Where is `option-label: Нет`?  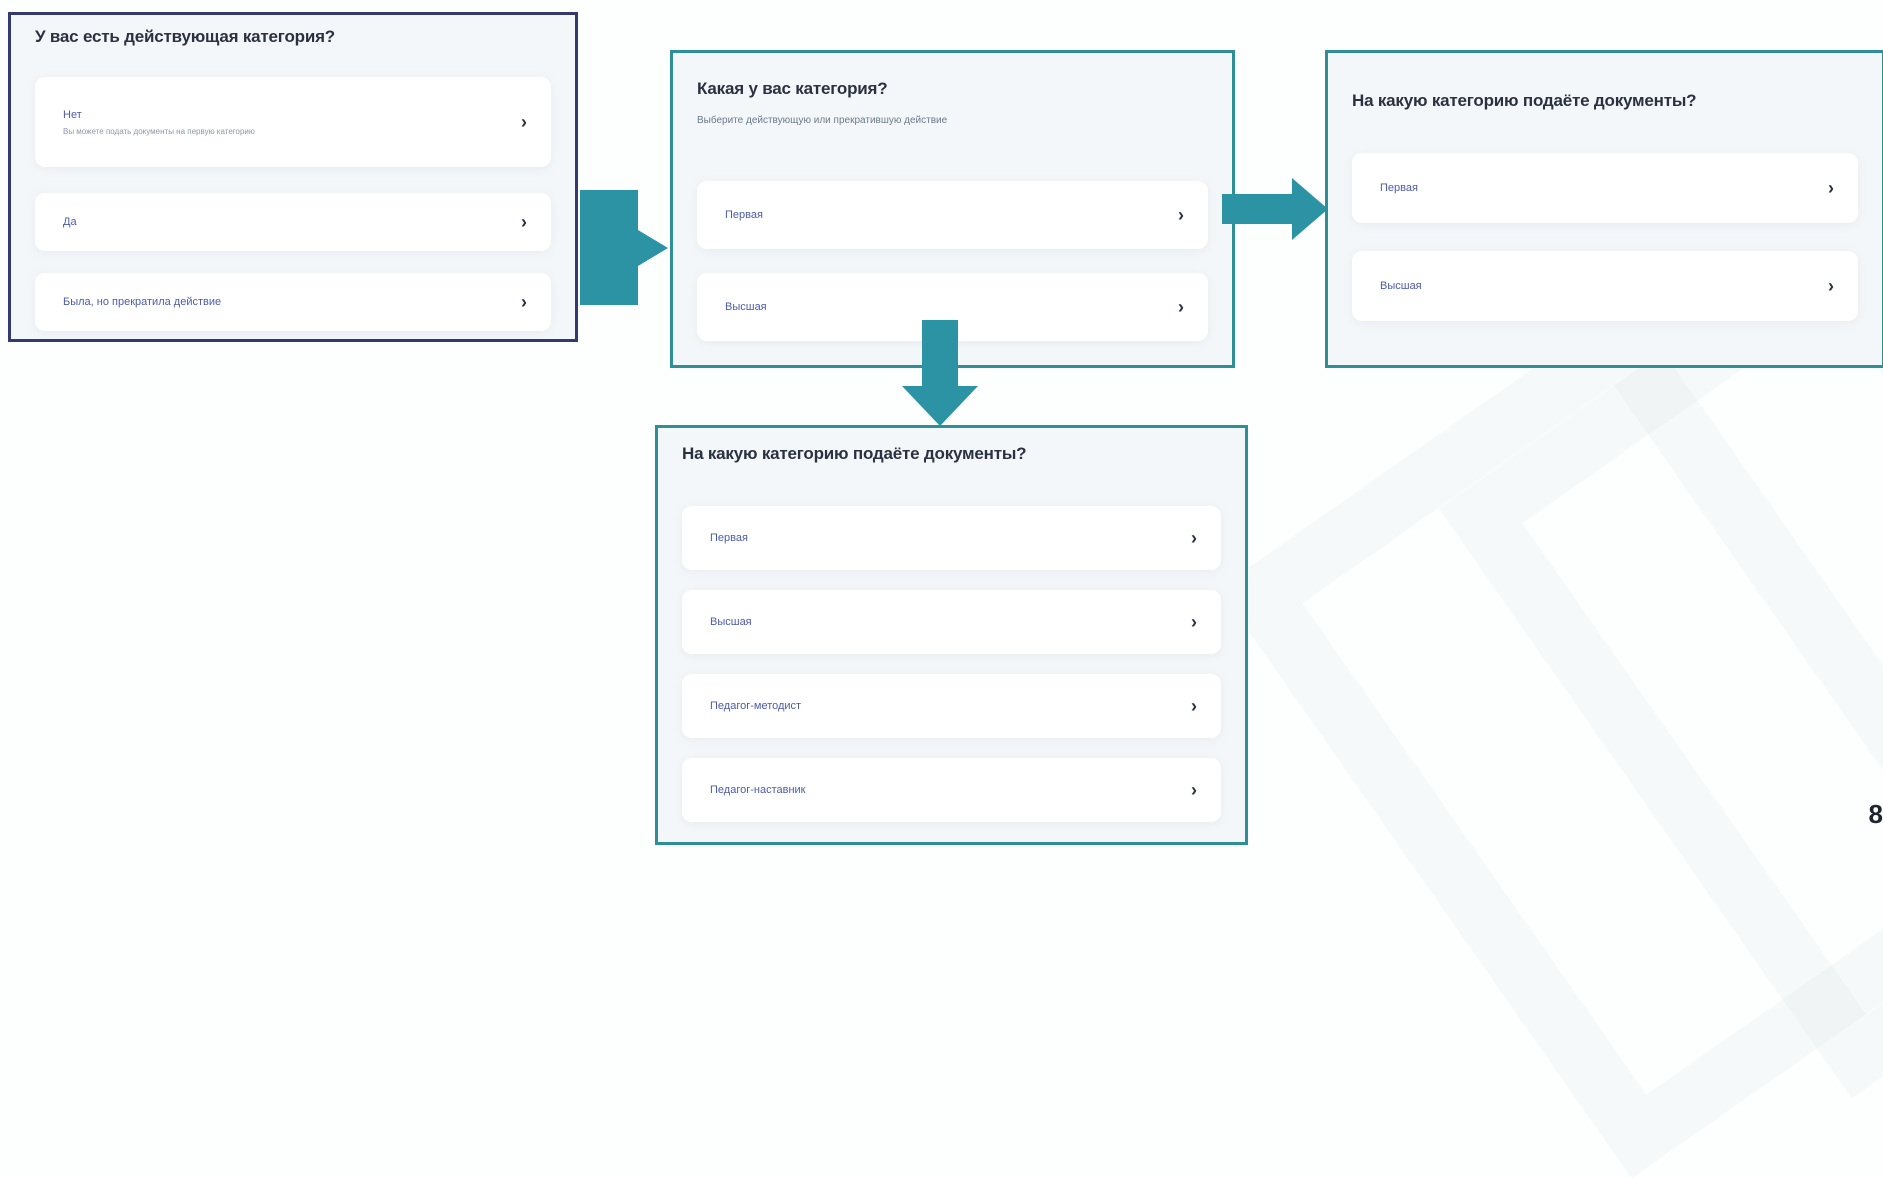 option-label: Нет is located at coordinates (72, 114).